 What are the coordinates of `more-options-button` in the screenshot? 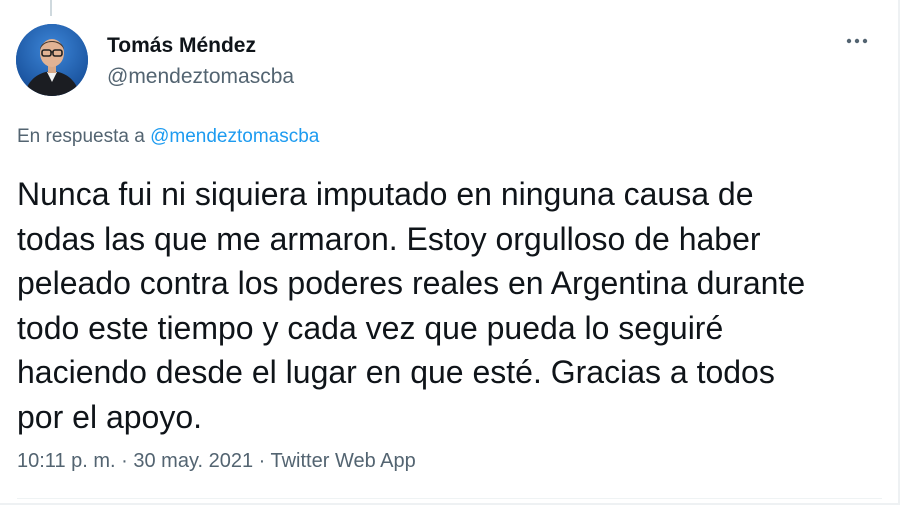 It's located at (857, 41).